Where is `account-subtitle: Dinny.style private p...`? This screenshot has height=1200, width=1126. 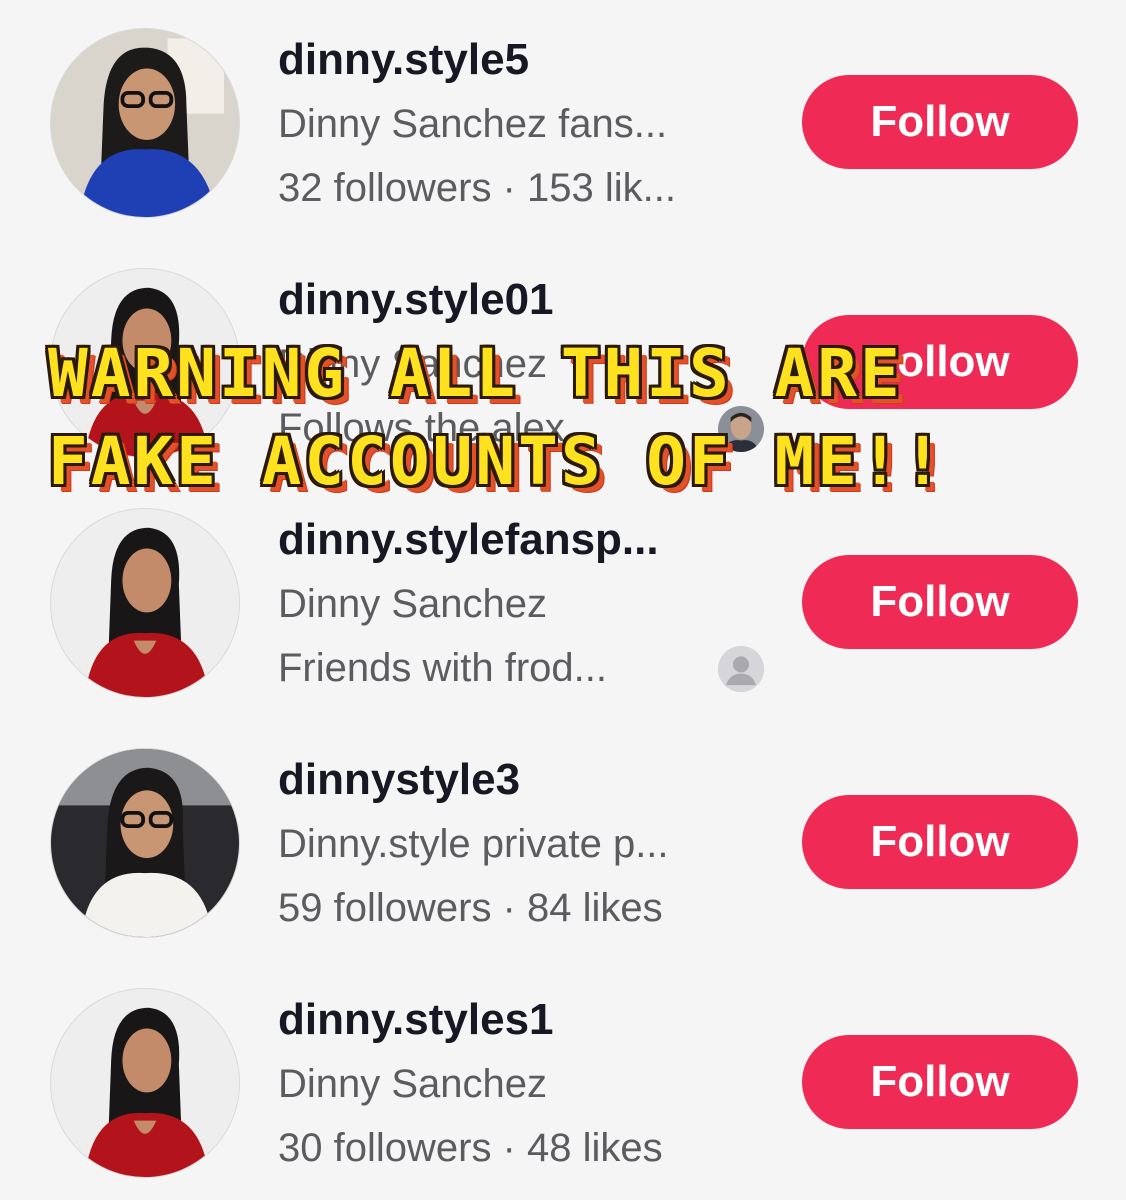
account-subtitle: Dinny.style private p... is located at coordinates (473, 844).